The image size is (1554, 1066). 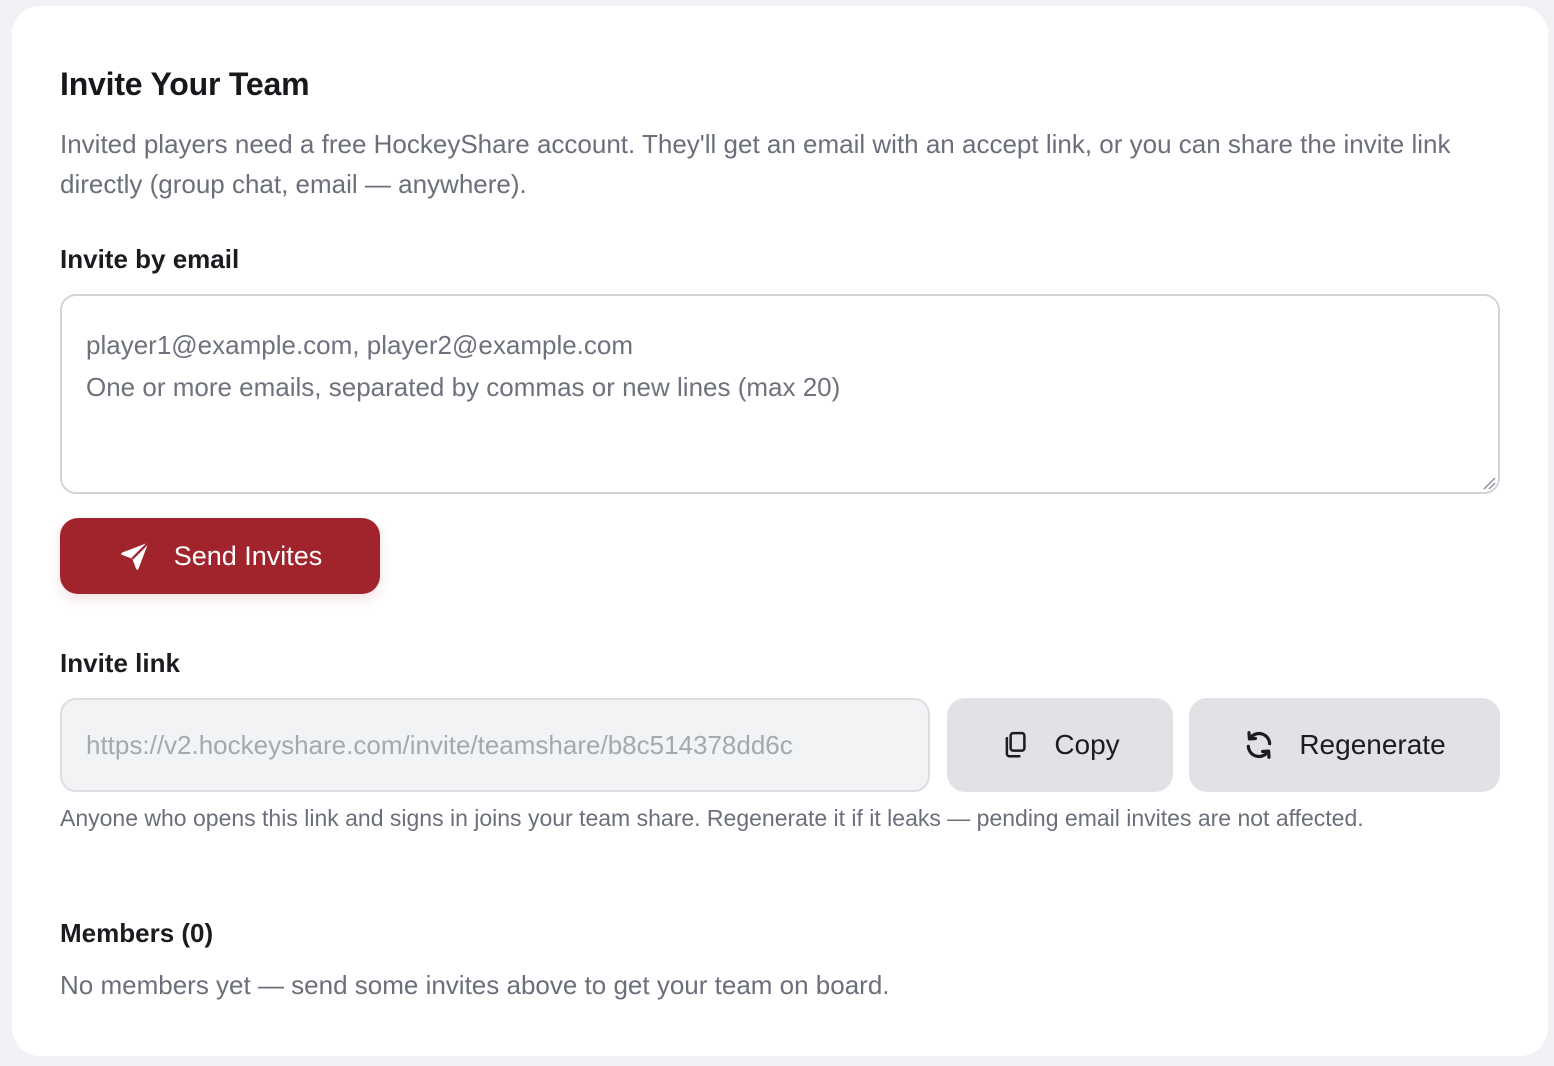 What do you see at coordinates (120, 663) in the screenshot?
I see `invite-link-label: Invite link` at bounding box center [120, 663].